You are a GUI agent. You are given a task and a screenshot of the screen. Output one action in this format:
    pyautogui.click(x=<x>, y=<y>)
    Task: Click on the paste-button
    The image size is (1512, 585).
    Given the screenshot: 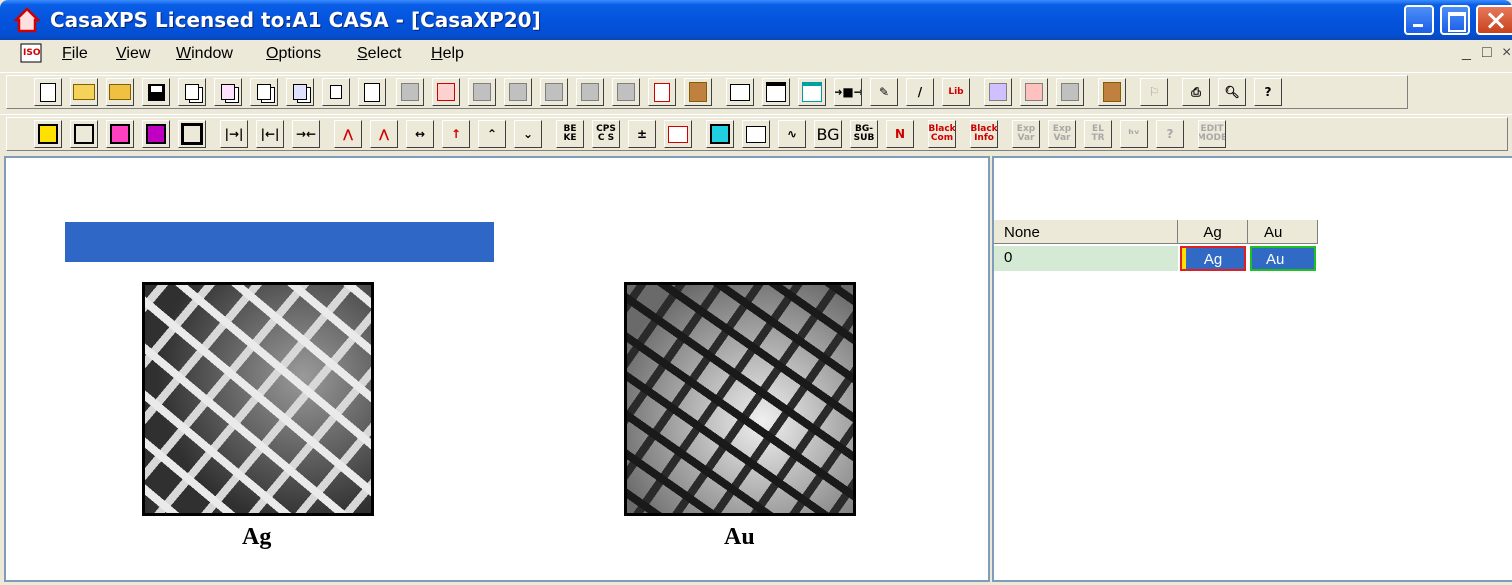 What is the action you would take?
    pyautogui.click(x=698, y=92)
    